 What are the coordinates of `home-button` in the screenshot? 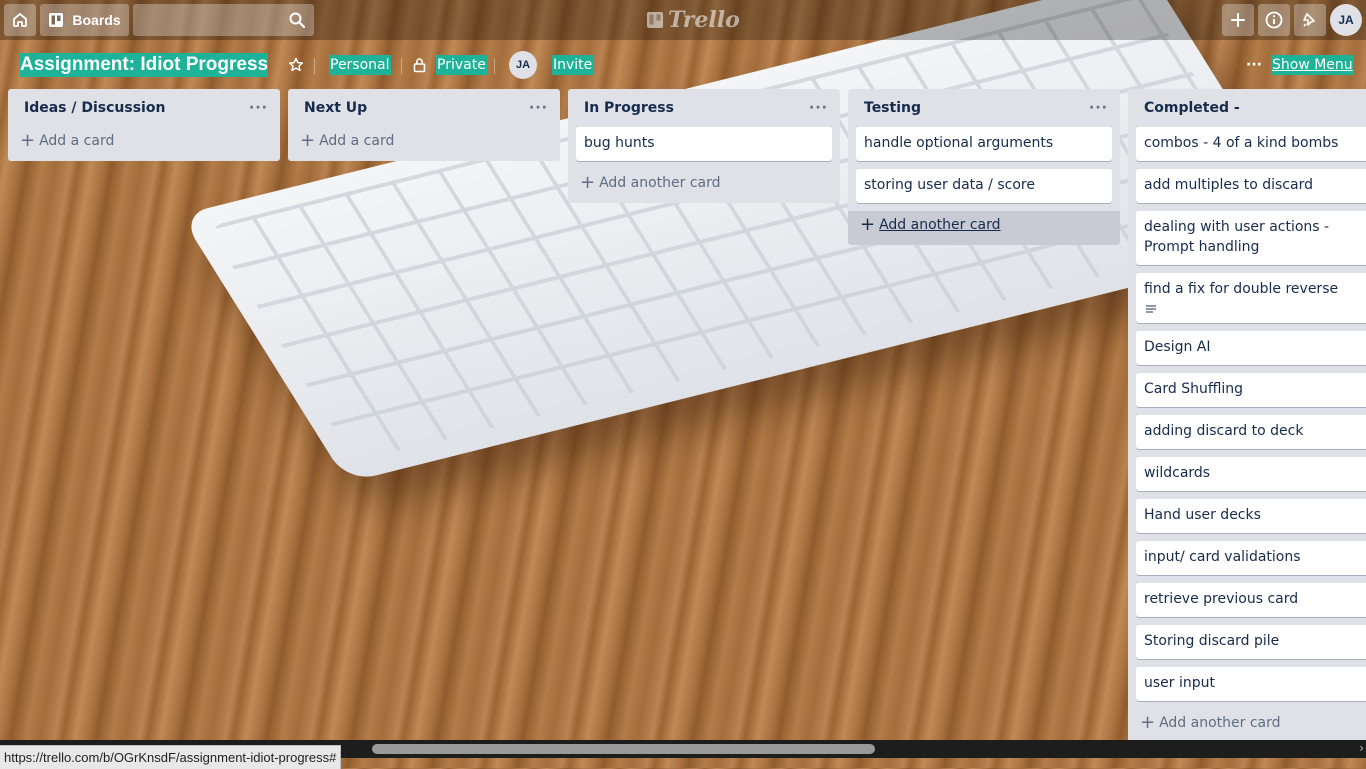 It's located at (20, 20).